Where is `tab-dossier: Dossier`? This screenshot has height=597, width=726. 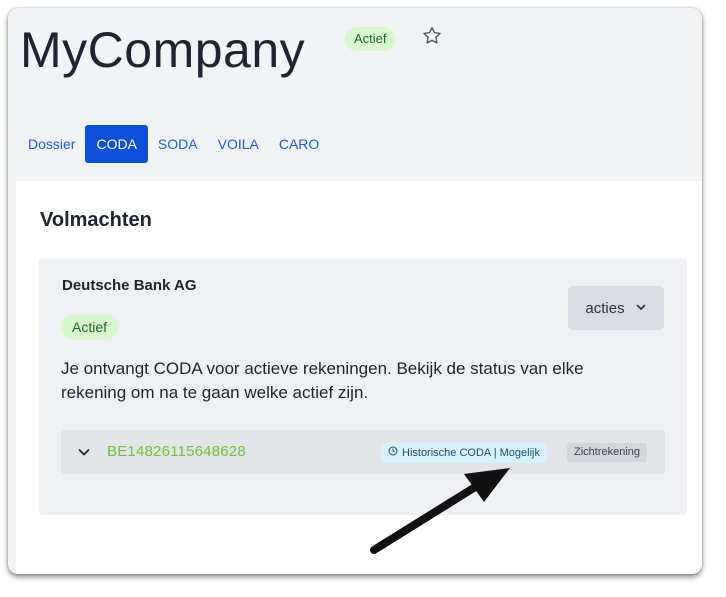 tab-dossier: Dossier is located at coordinates (56, 144).